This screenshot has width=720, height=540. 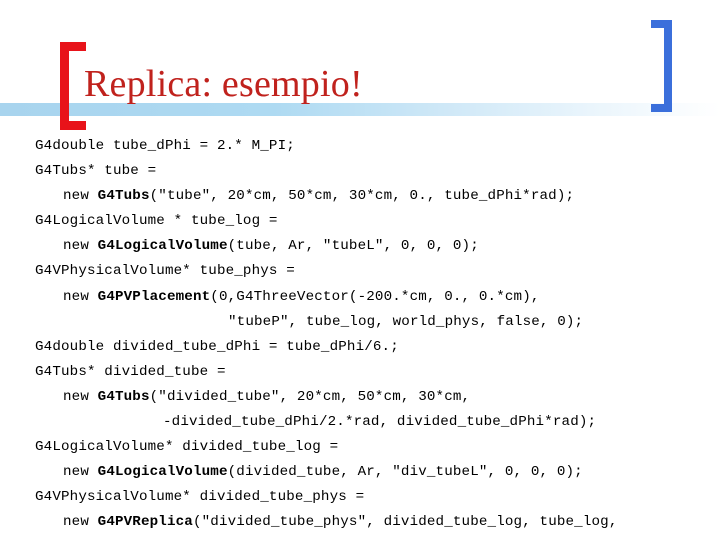 I want to click on code-text: G4double tube_dPhi = 2.* M_PI;, so click(x=165, y=146).